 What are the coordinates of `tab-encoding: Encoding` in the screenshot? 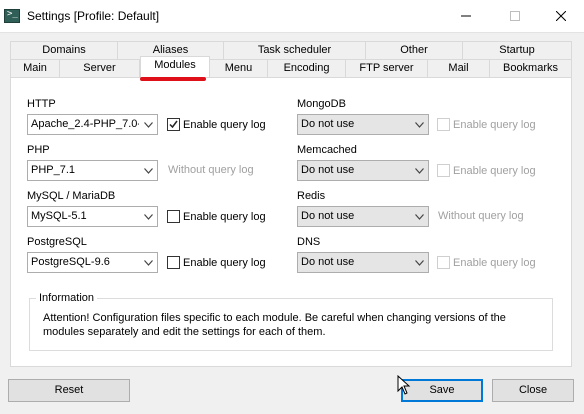 It's located at (307, 68).